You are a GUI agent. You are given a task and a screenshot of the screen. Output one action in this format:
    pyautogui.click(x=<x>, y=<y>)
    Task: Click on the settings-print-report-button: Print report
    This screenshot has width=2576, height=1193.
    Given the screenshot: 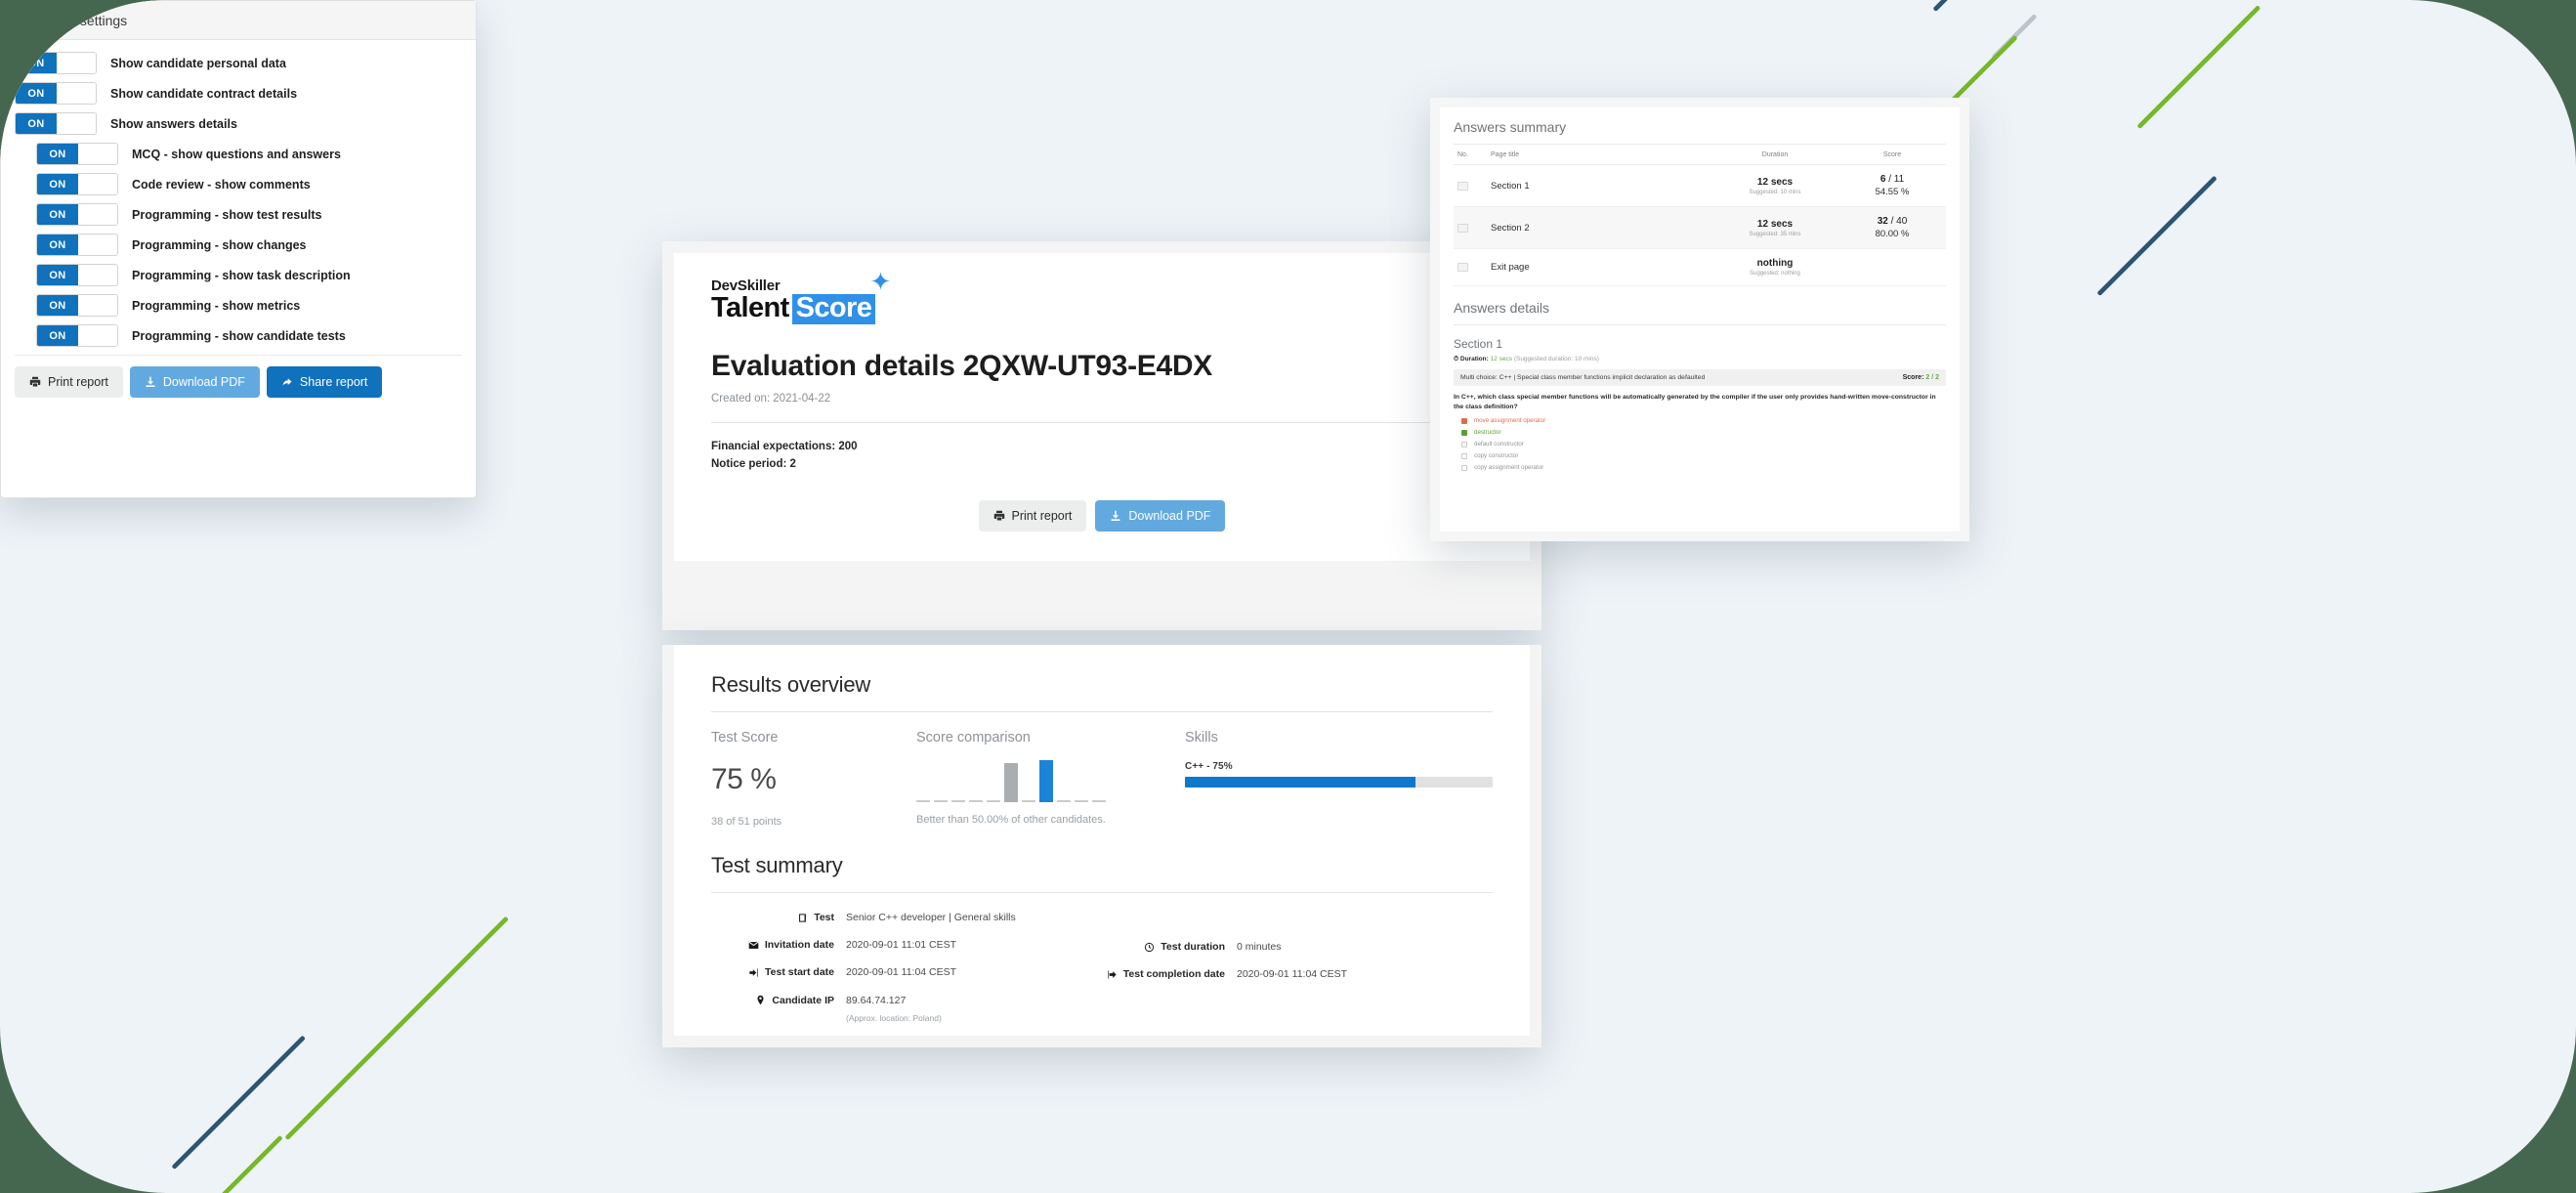 What is the action you would take?
    pyautogui.click(x=69, y=382)
    